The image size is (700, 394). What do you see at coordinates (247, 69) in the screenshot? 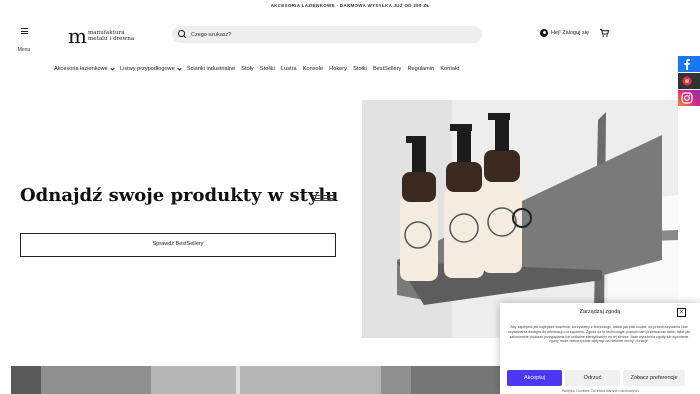
I see `nav-item-stoly: Stoły` at bounding box center [247, 69].